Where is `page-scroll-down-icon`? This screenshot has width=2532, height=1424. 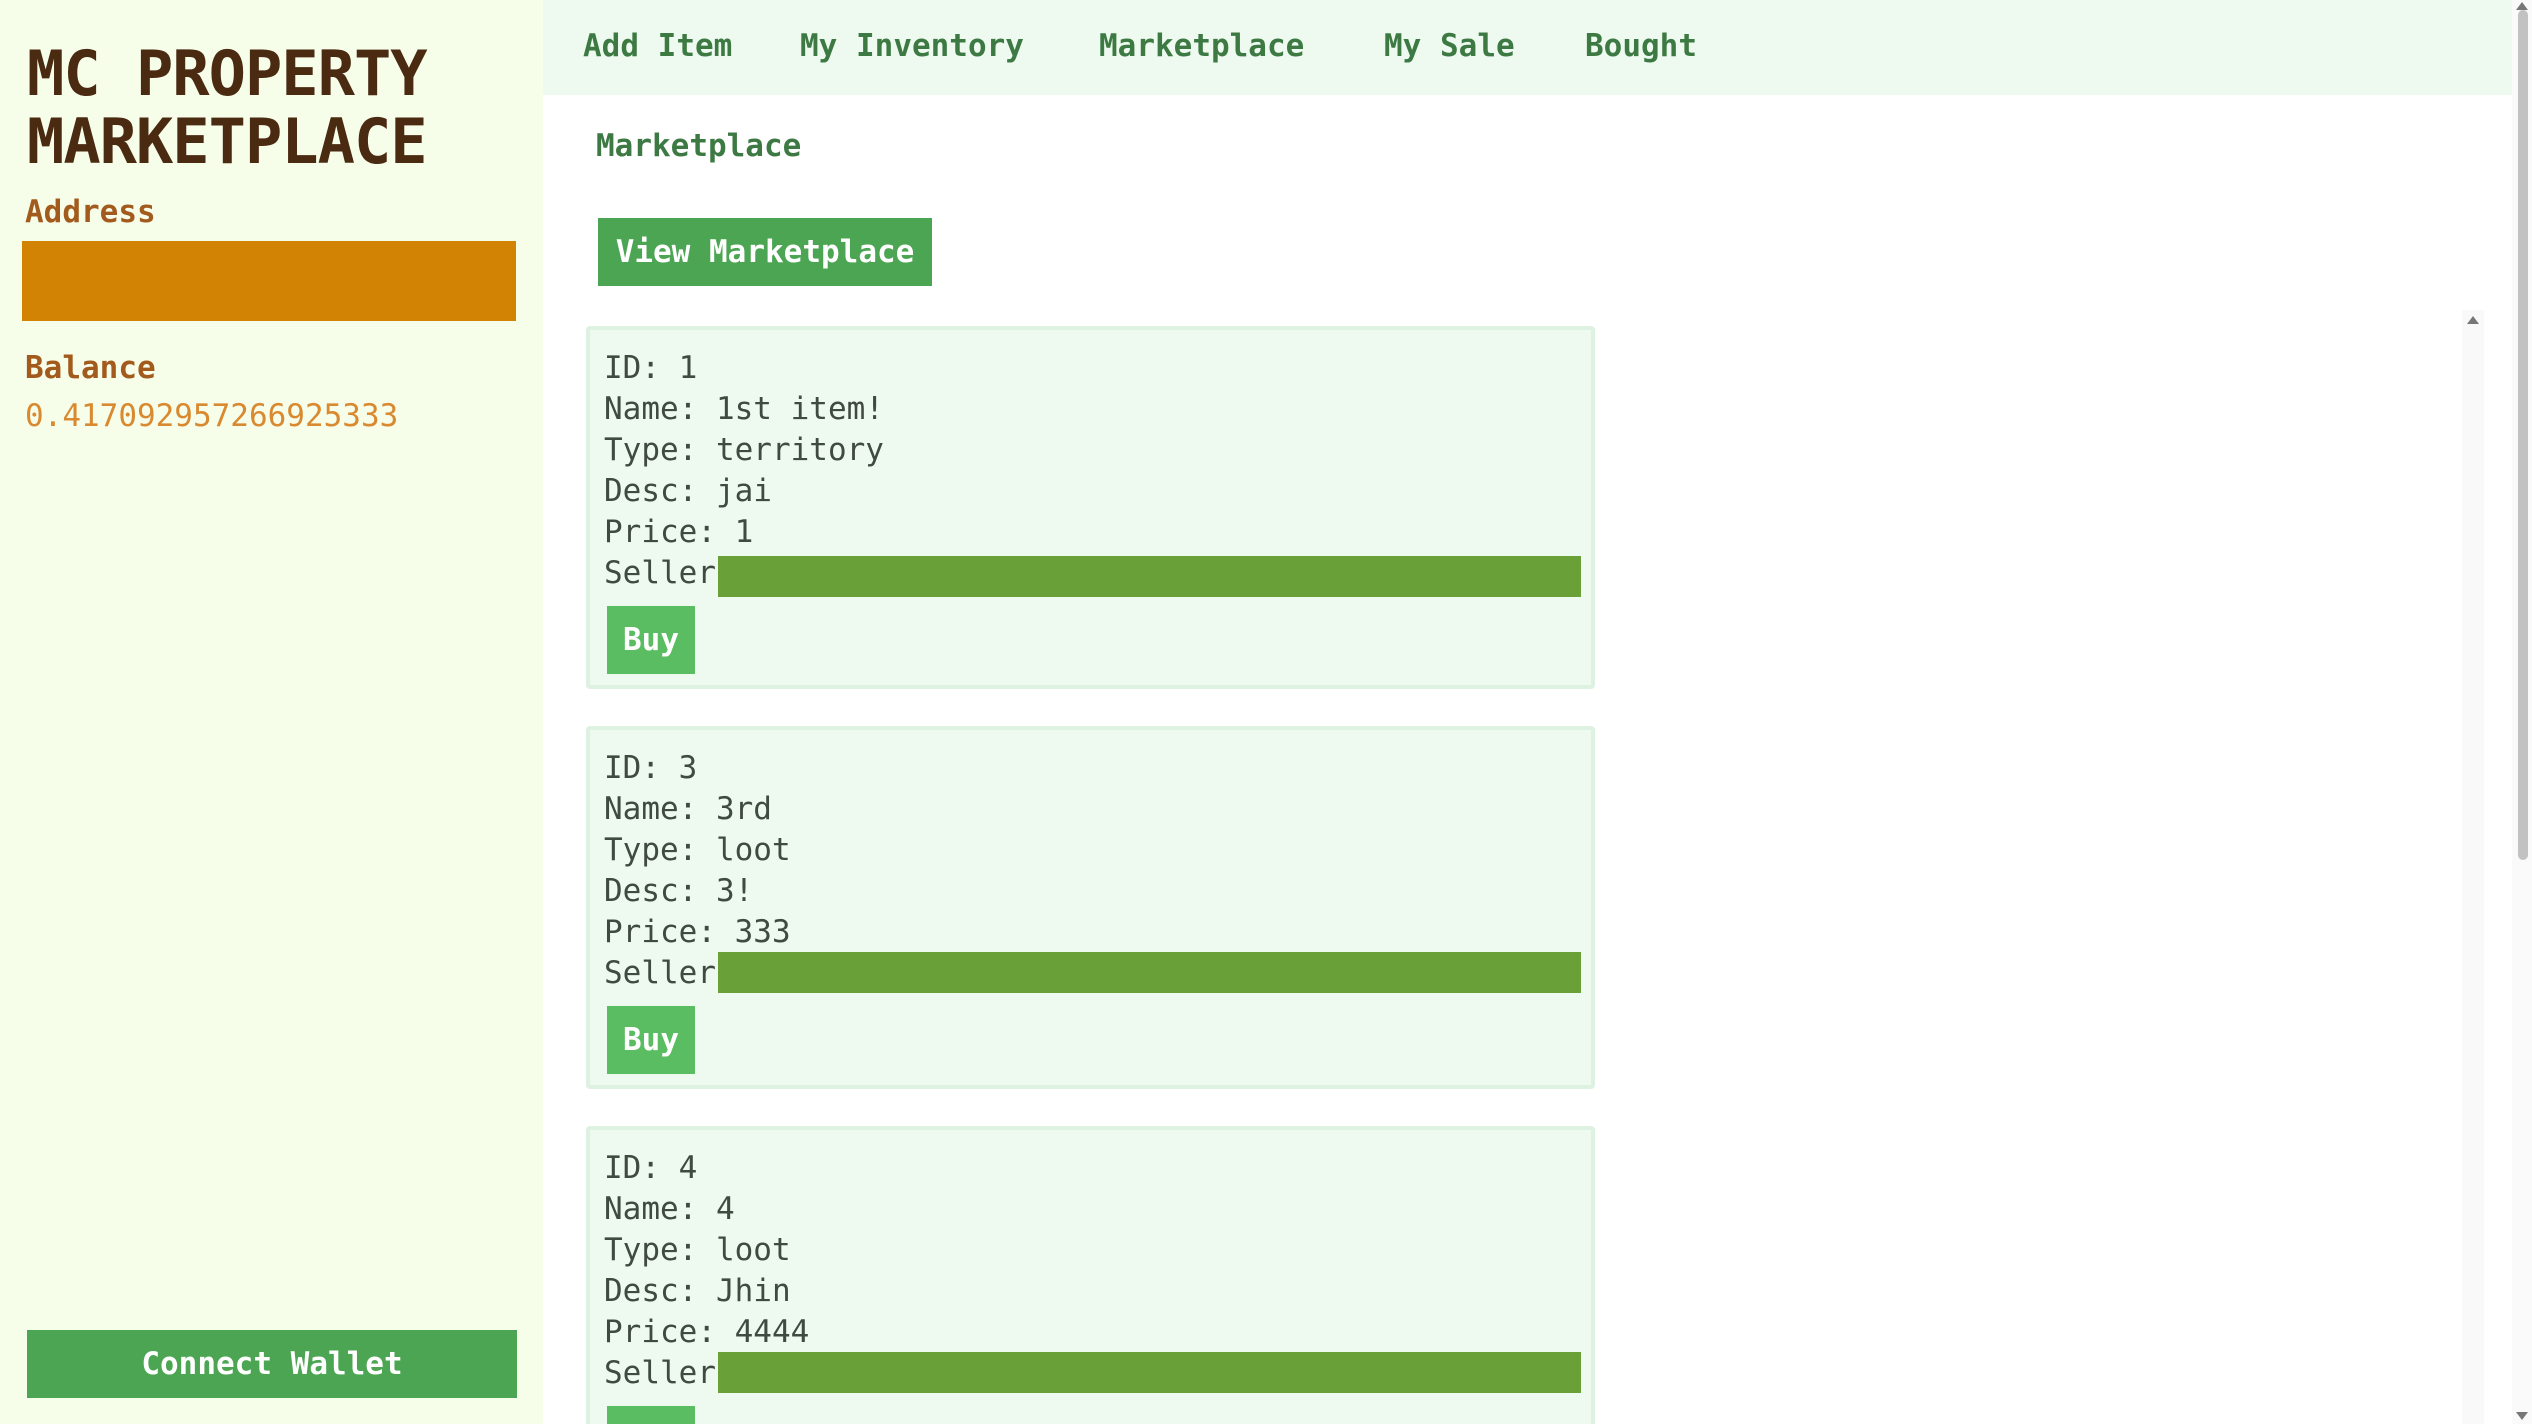
page-scroll-down-icon is located at coordinates (2522, 1416).